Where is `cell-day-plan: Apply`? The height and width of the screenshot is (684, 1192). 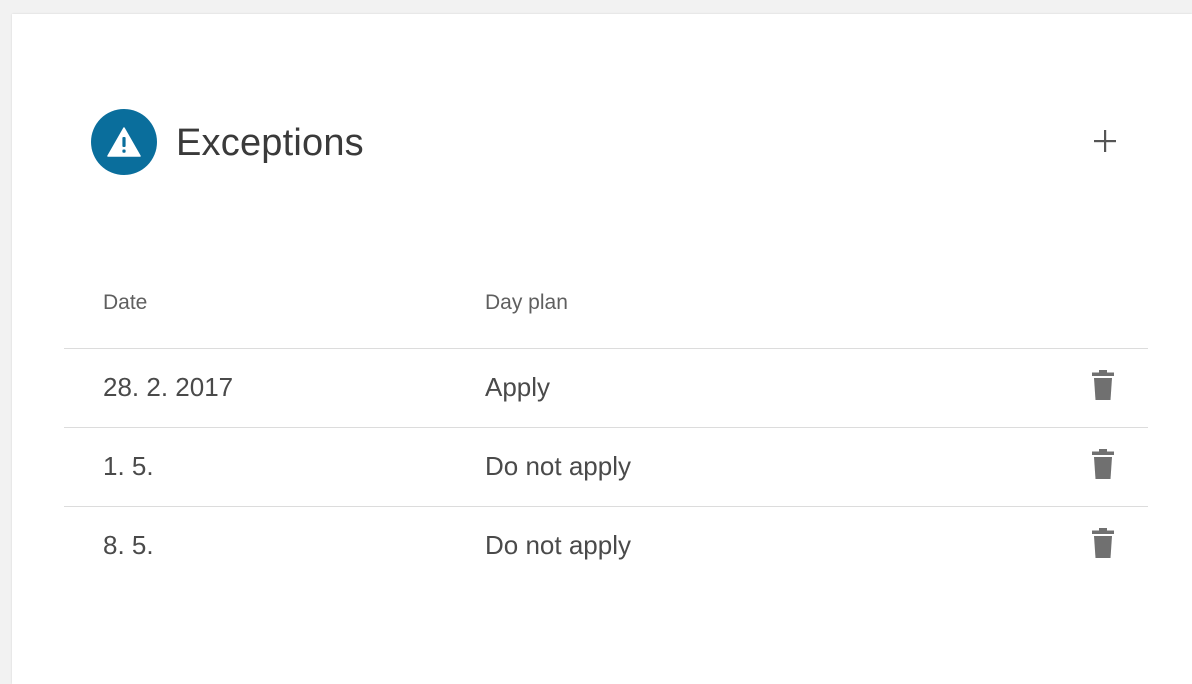 cell-day-plan: Apply is located at coordinates (518, 387).